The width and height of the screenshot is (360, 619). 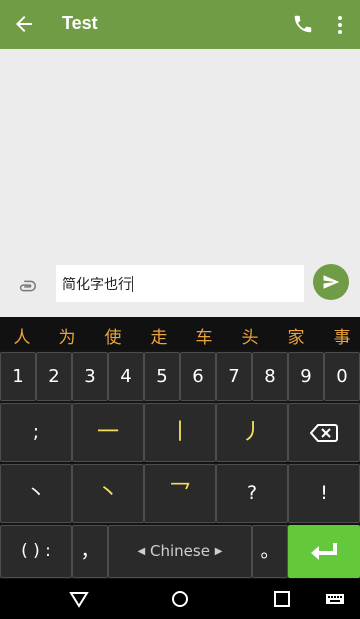 I want to click on key-6: 6, so click(x=198, y=376).